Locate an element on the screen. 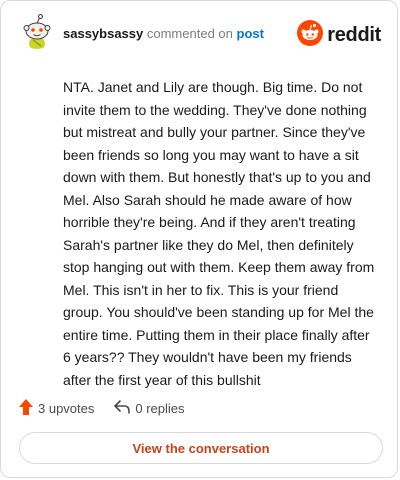 The width and height of the screenshot is (400, 480). username-link: sassybsassy is located at coordinates (103, 33).